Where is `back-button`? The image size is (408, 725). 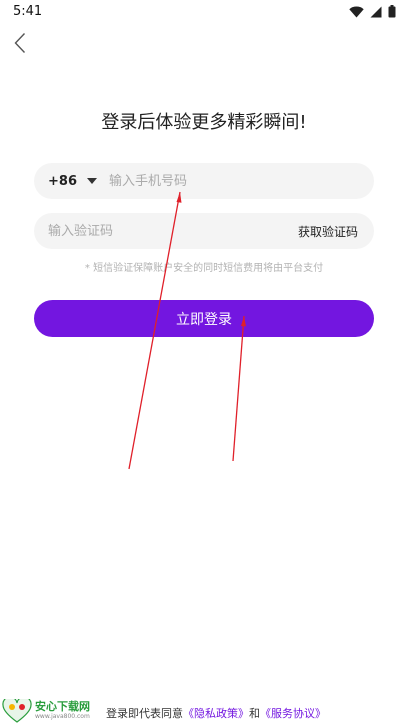 back-button is located at coordinates (20, 43).